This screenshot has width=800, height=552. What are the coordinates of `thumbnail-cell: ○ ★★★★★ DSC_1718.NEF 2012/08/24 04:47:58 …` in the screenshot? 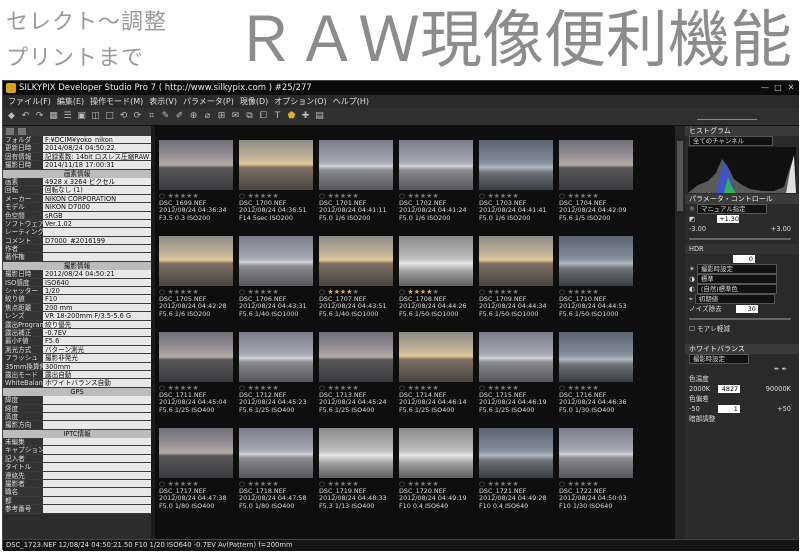 It's located at (274, 465).